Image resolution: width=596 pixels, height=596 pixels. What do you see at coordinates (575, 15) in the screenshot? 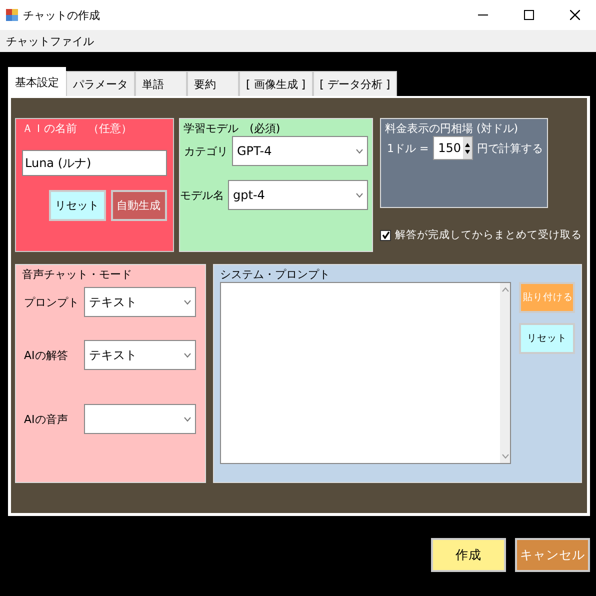
I see `close-icon` at bounding box center [575, 15].